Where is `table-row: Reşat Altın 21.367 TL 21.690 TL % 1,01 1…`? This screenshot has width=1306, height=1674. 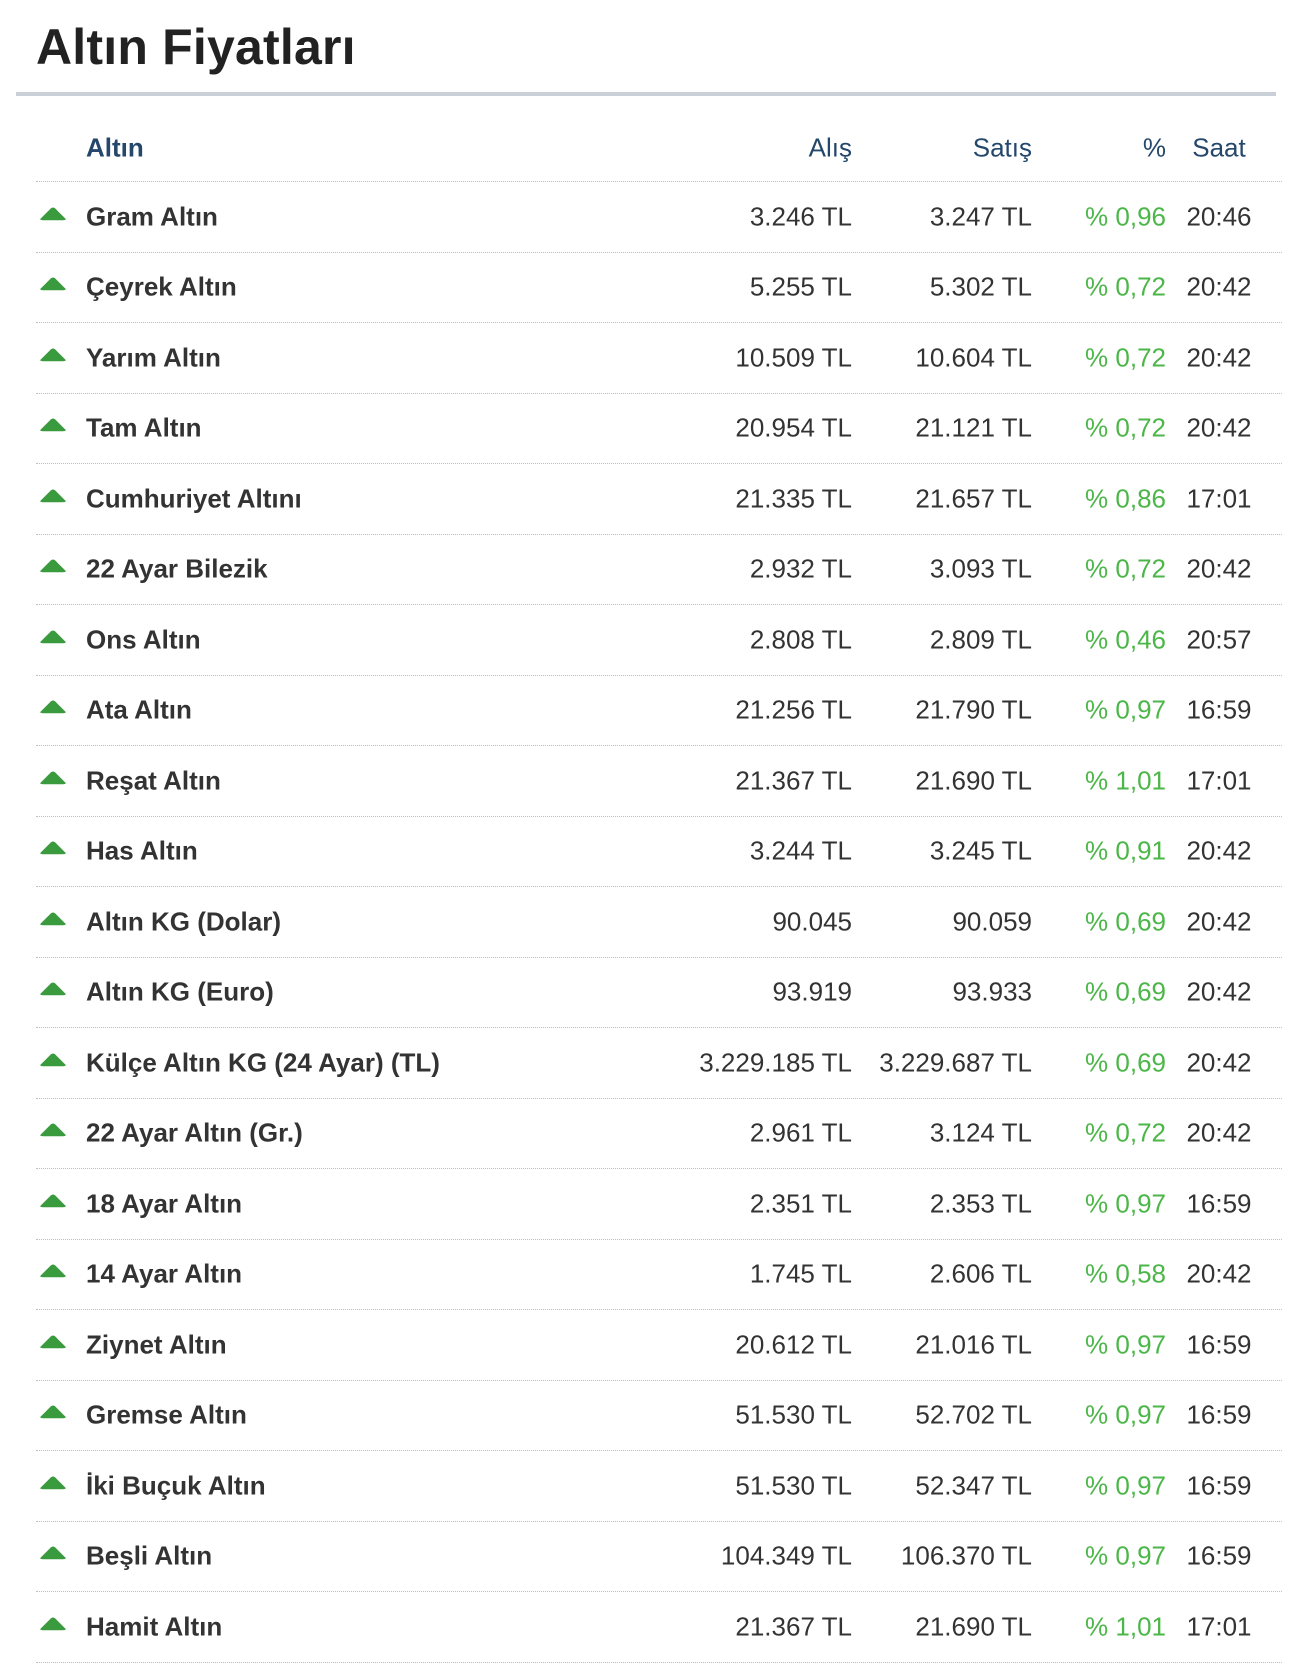
table-row: Reşat Altın 21.367 TL 21.690 TL % 1,01 1… is located at coordinates (659, 781).